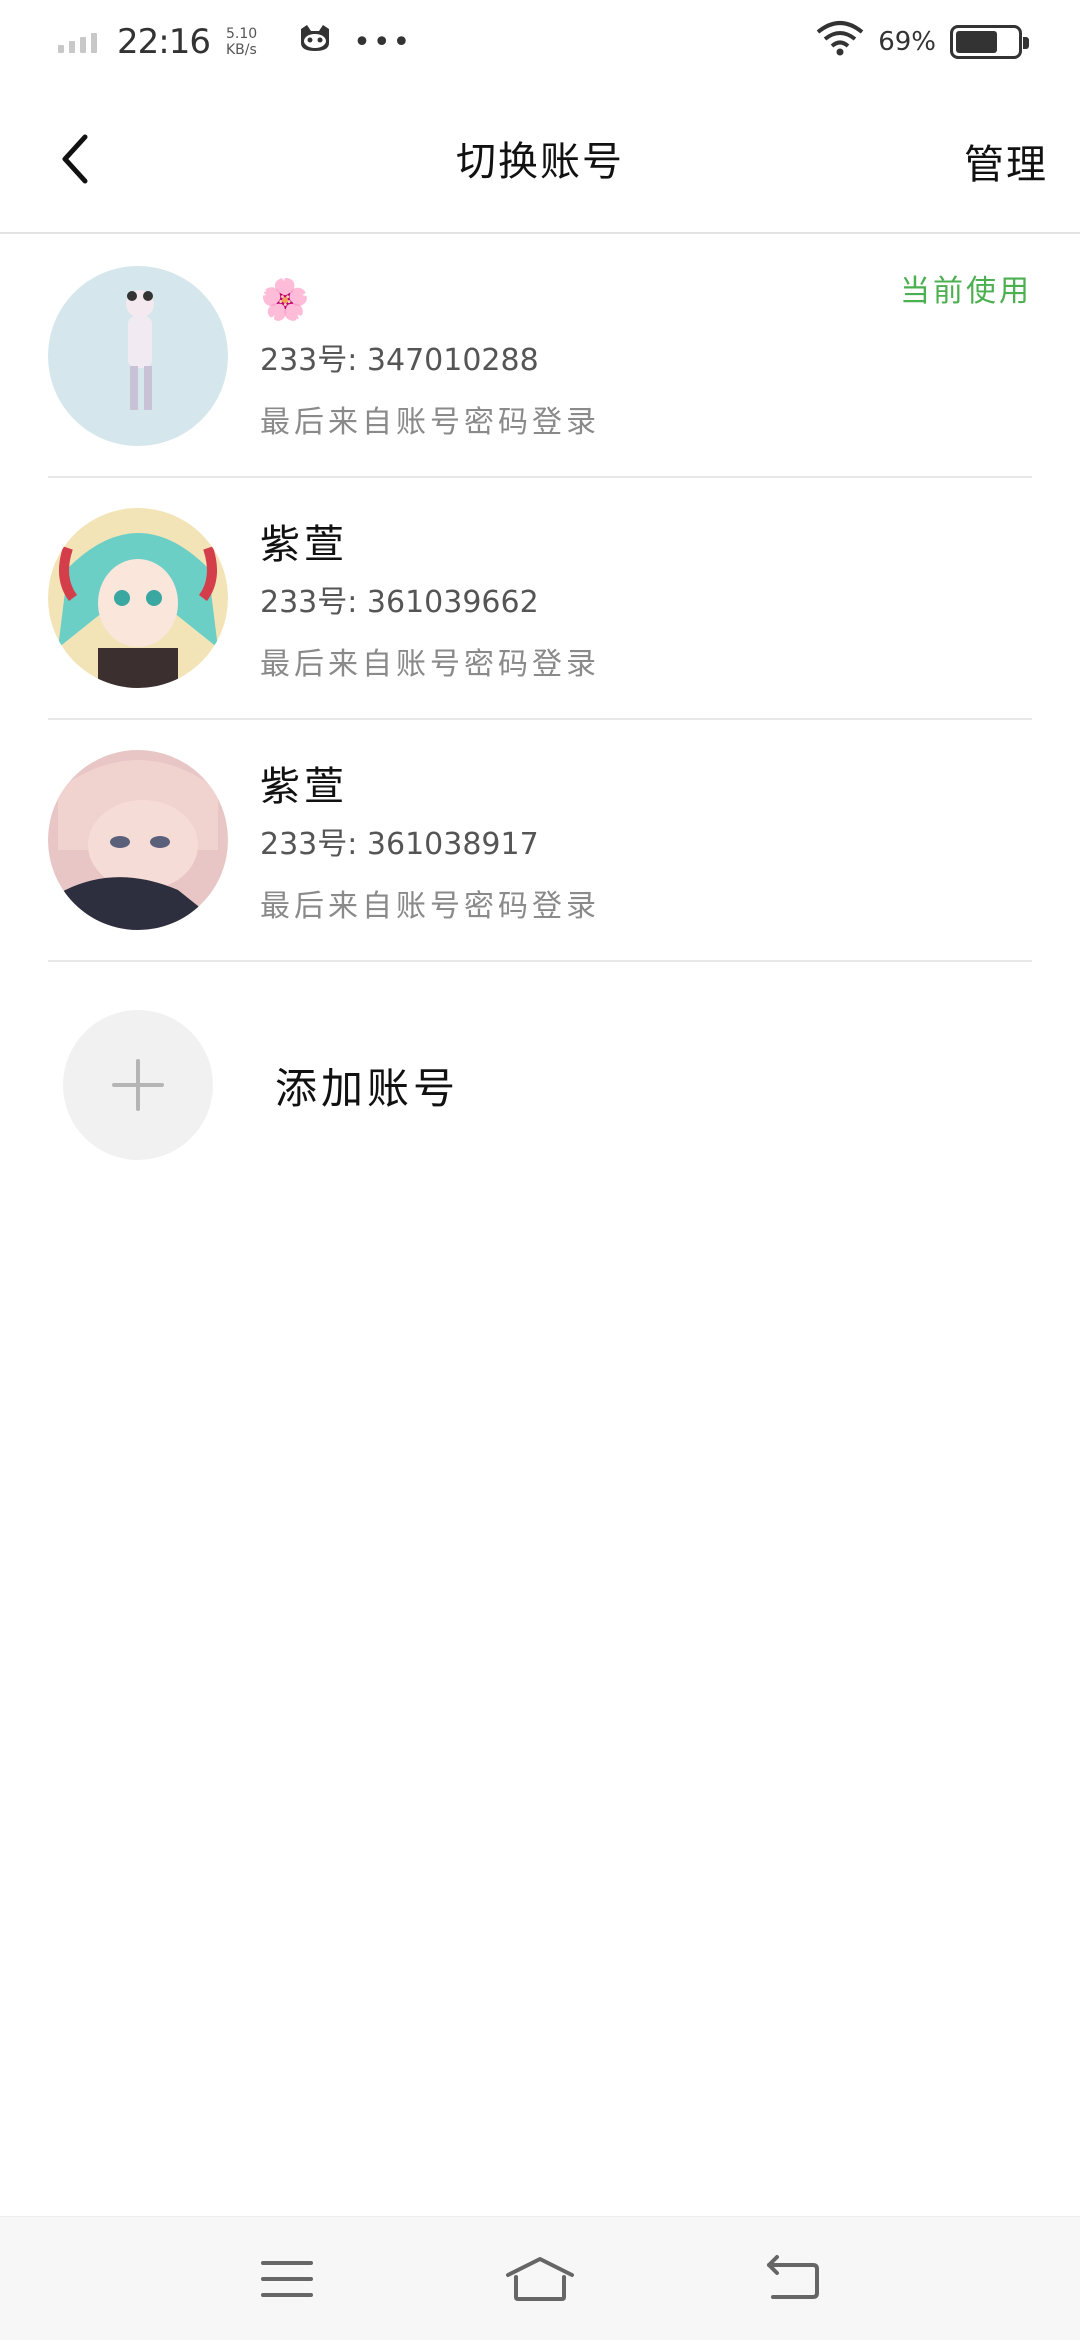 The width and height of the screenshot is (1080, 2340). I want to click on more-dots-icon: •••, so click(383, 42).